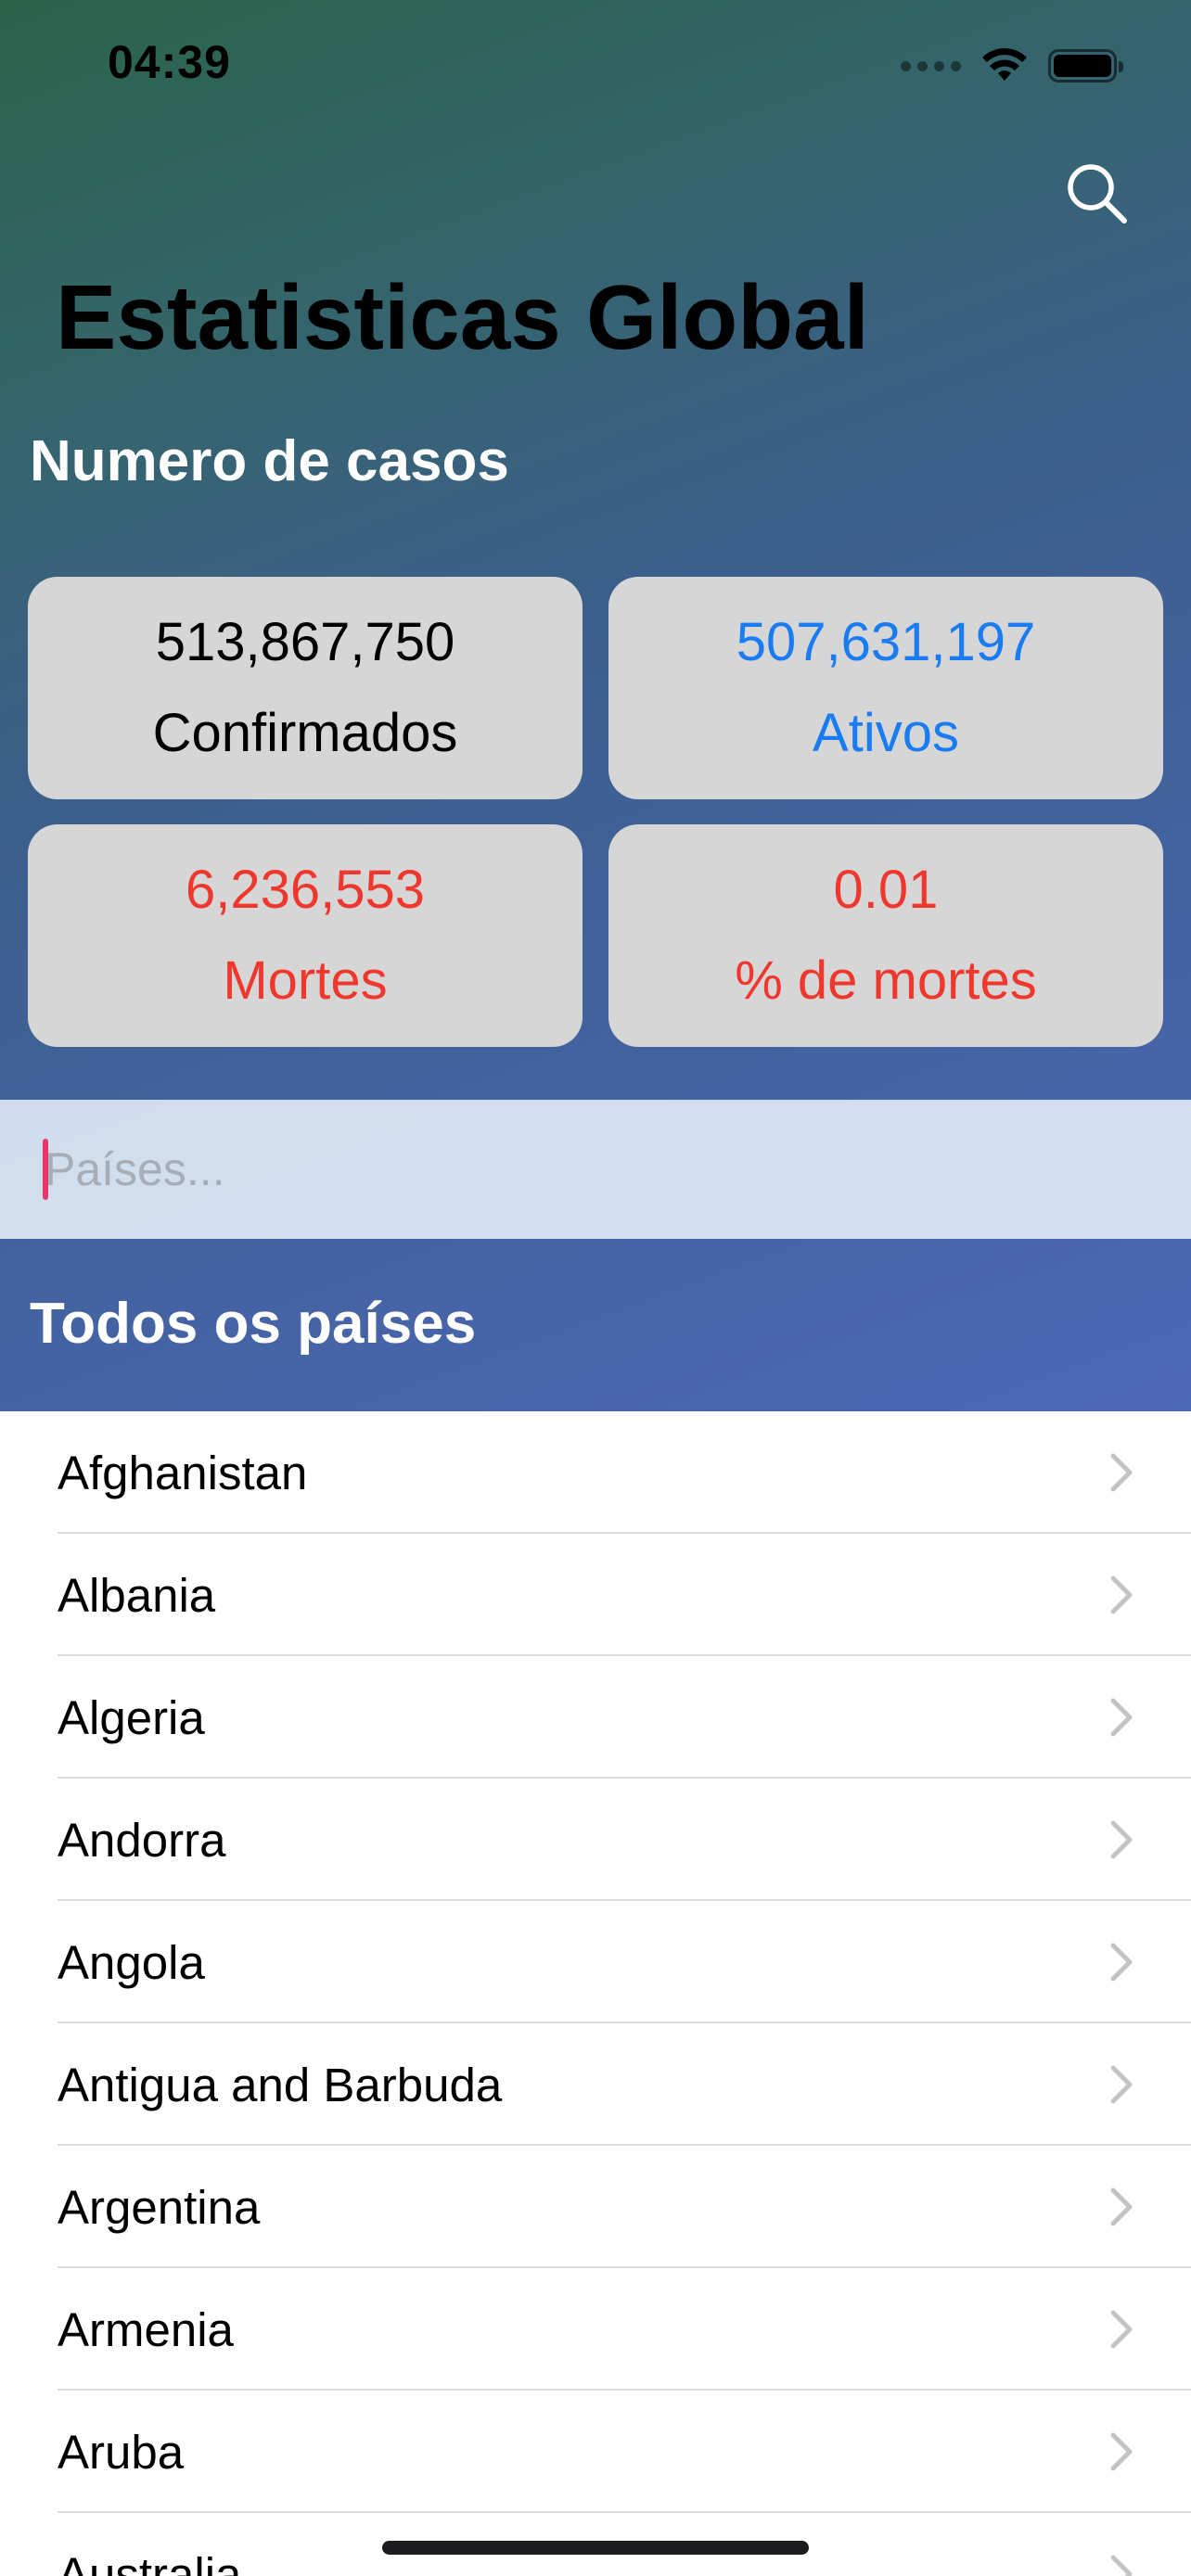 The height and width of the screenshot is (2576, 1191). Describe the element at coordinates (305, 642) in the screenshot. I see `confirmed-value: 513,867,750` at that location.